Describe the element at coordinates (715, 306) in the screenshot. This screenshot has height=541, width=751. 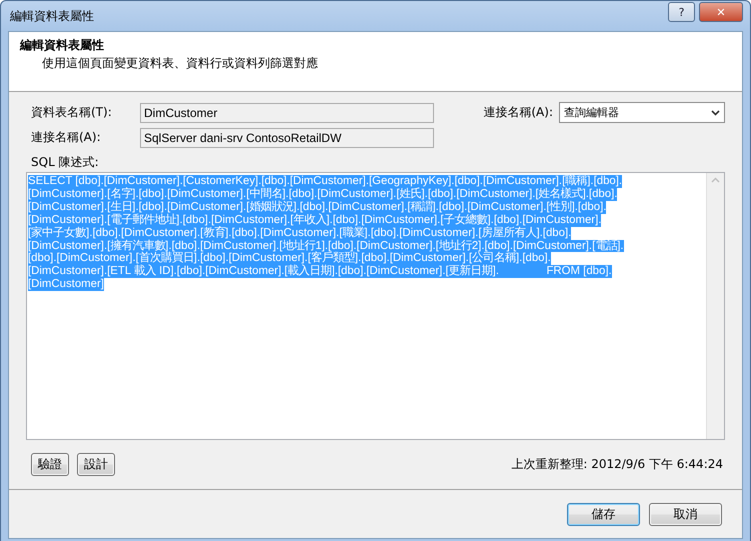
I see `scrollbar` at that location.